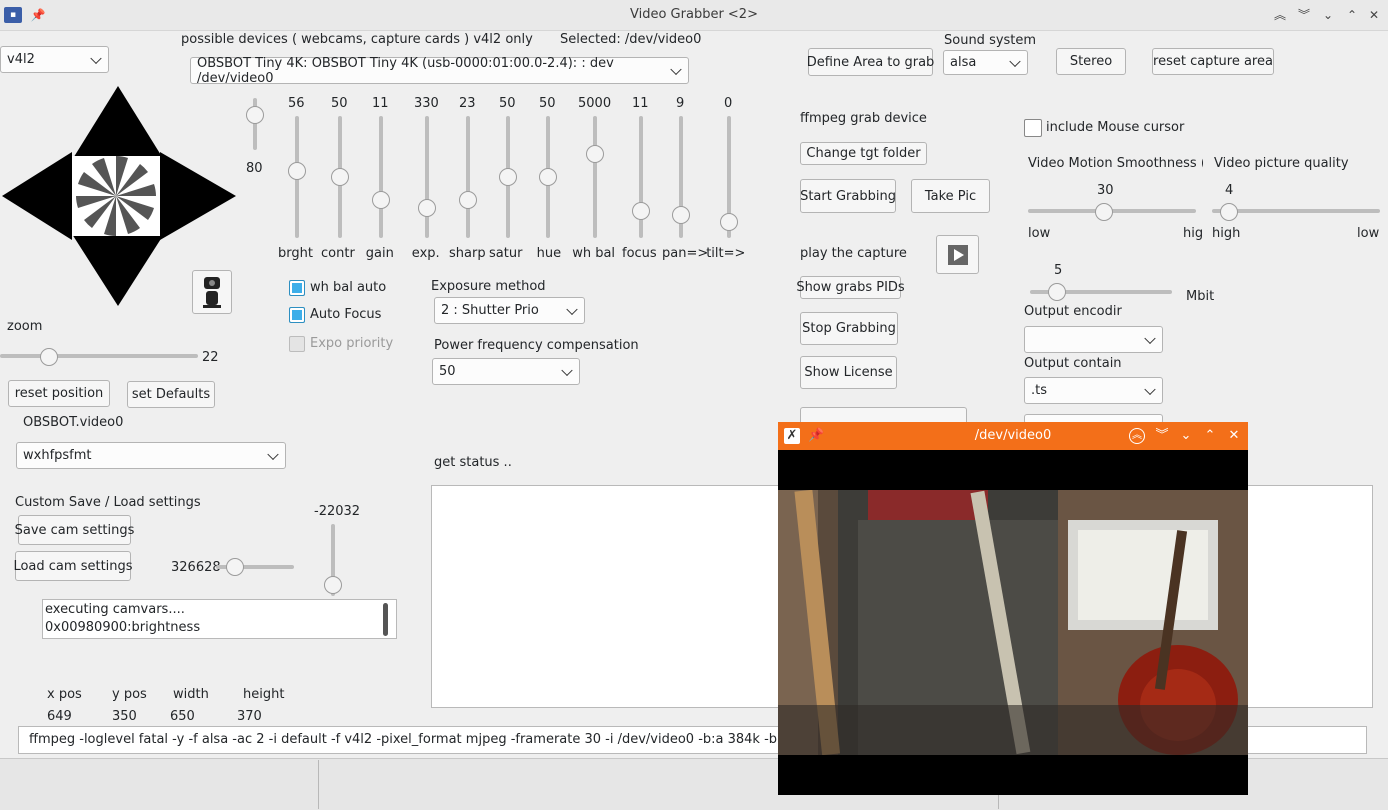 The image size is (1388, 810). What do you see at coordinates (333, 585) in the screenshot?
I see `tilt-slider-knob` at bounding box center [333, 585].